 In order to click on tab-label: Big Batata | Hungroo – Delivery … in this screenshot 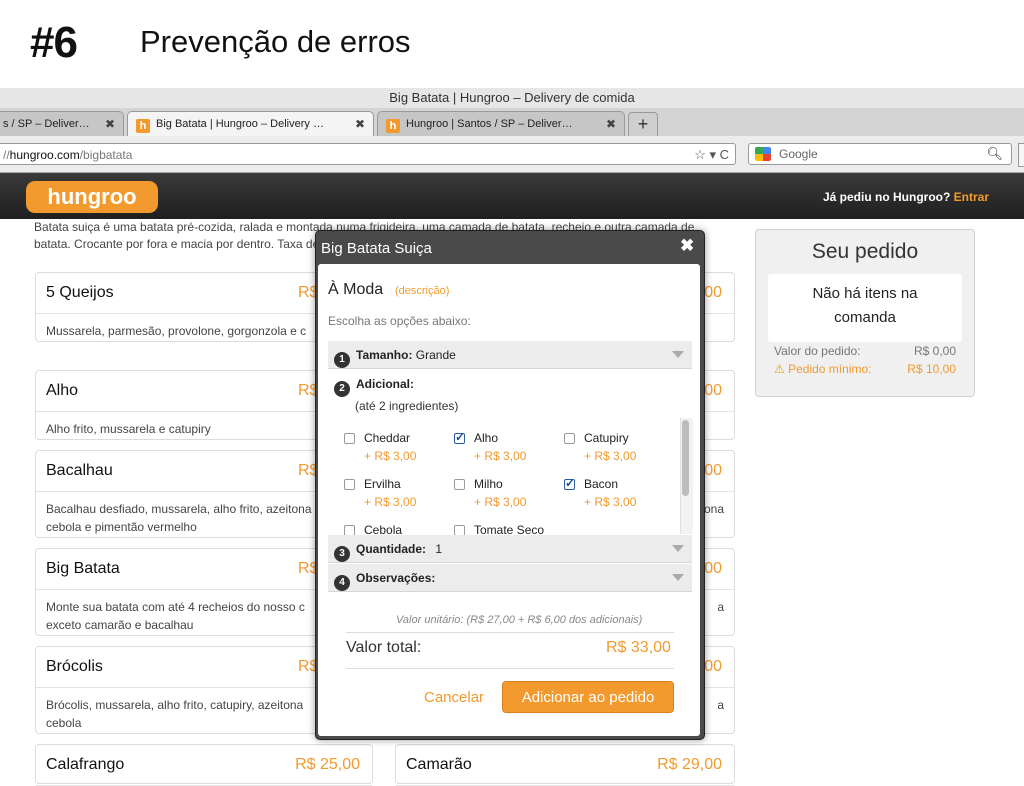, I will do `click(240, 124)`.